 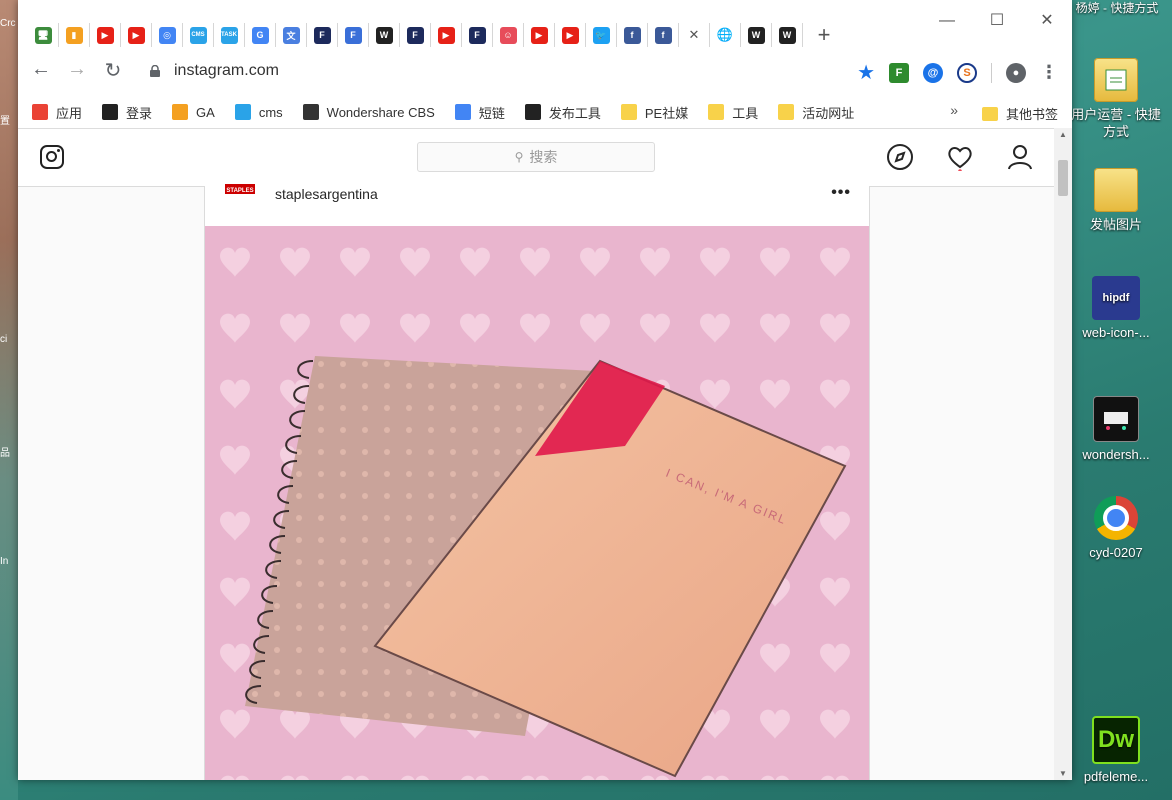 I want to click on bookmark-item: 短链, so click(x=479, y=112).